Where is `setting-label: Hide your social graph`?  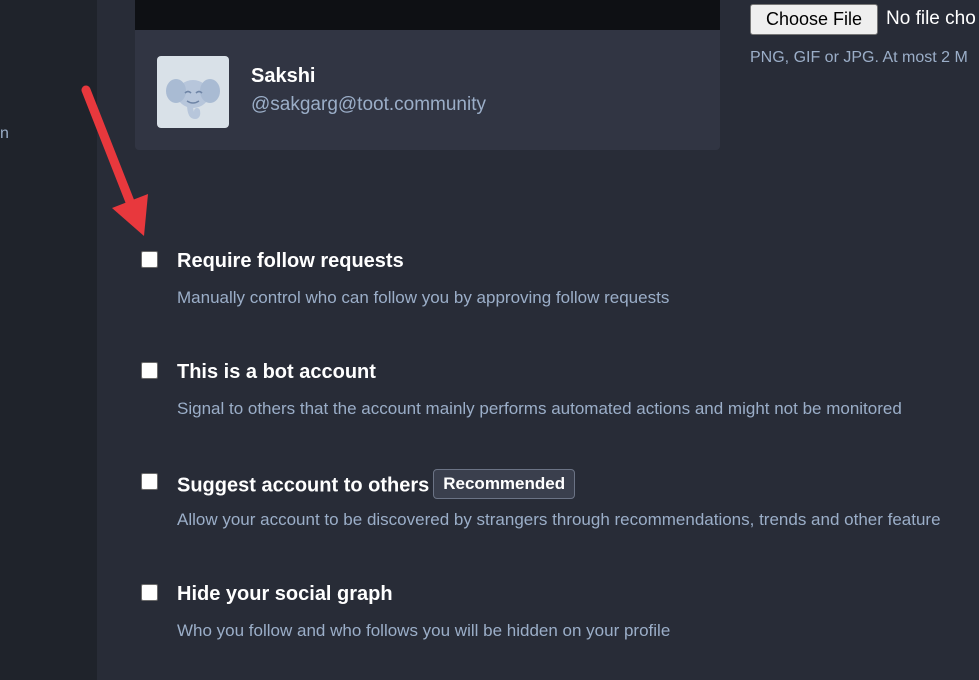
setting-label: Hide your social graph is located at coordinates (285, 594).